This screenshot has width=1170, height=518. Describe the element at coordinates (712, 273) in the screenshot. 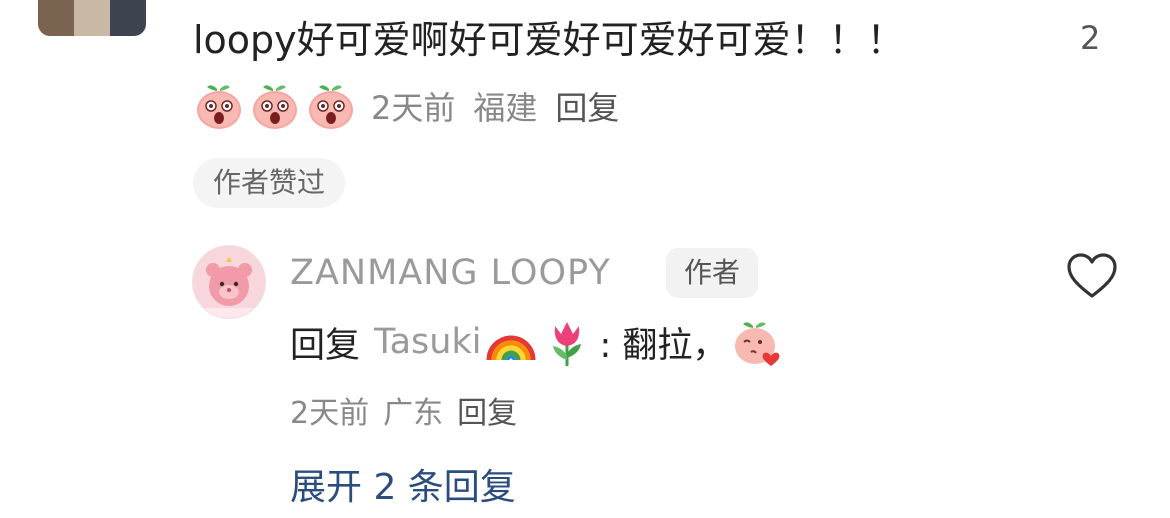

I see `author-badge: 作者` at that location.